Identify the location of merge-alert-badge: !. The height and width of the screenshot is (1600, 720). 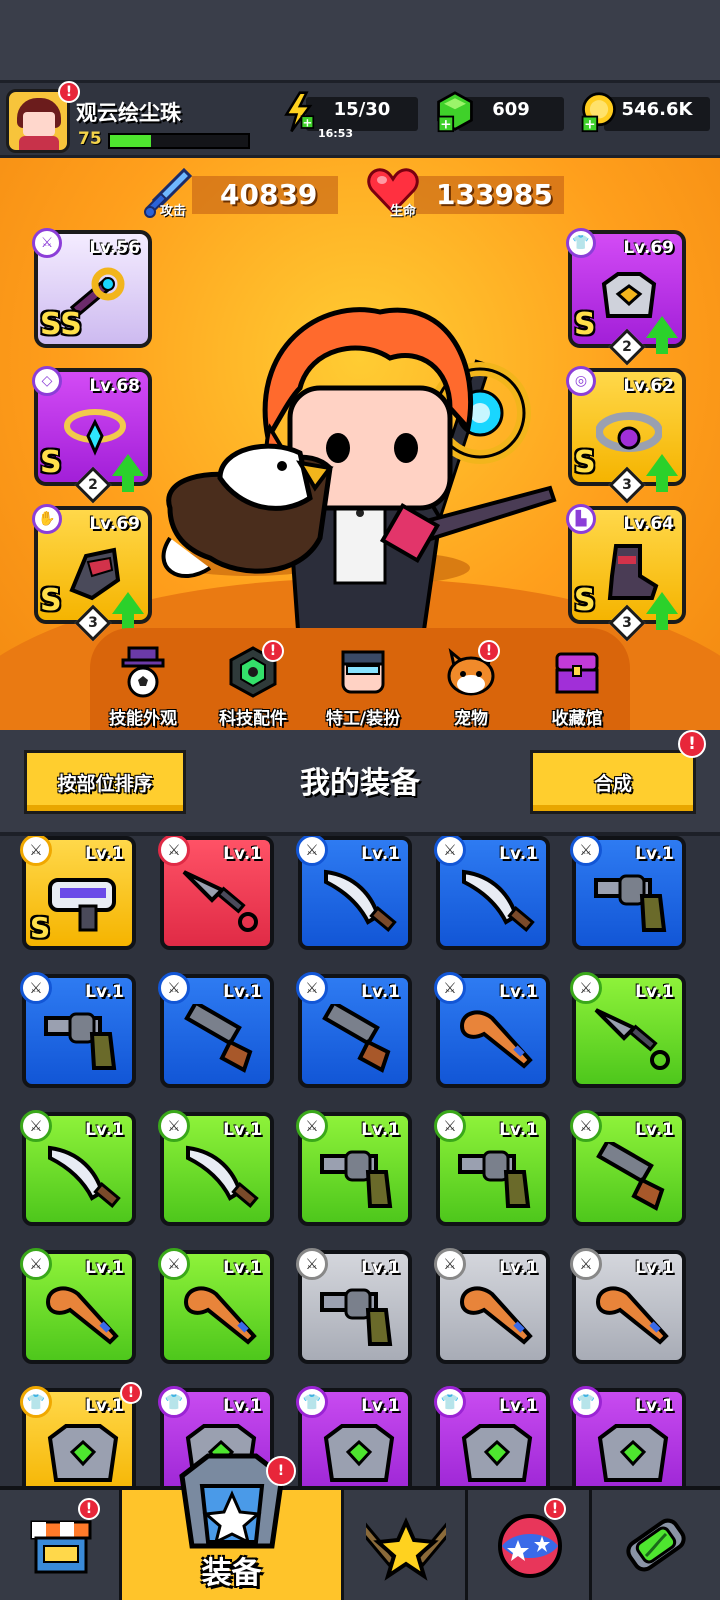
(692, 744).